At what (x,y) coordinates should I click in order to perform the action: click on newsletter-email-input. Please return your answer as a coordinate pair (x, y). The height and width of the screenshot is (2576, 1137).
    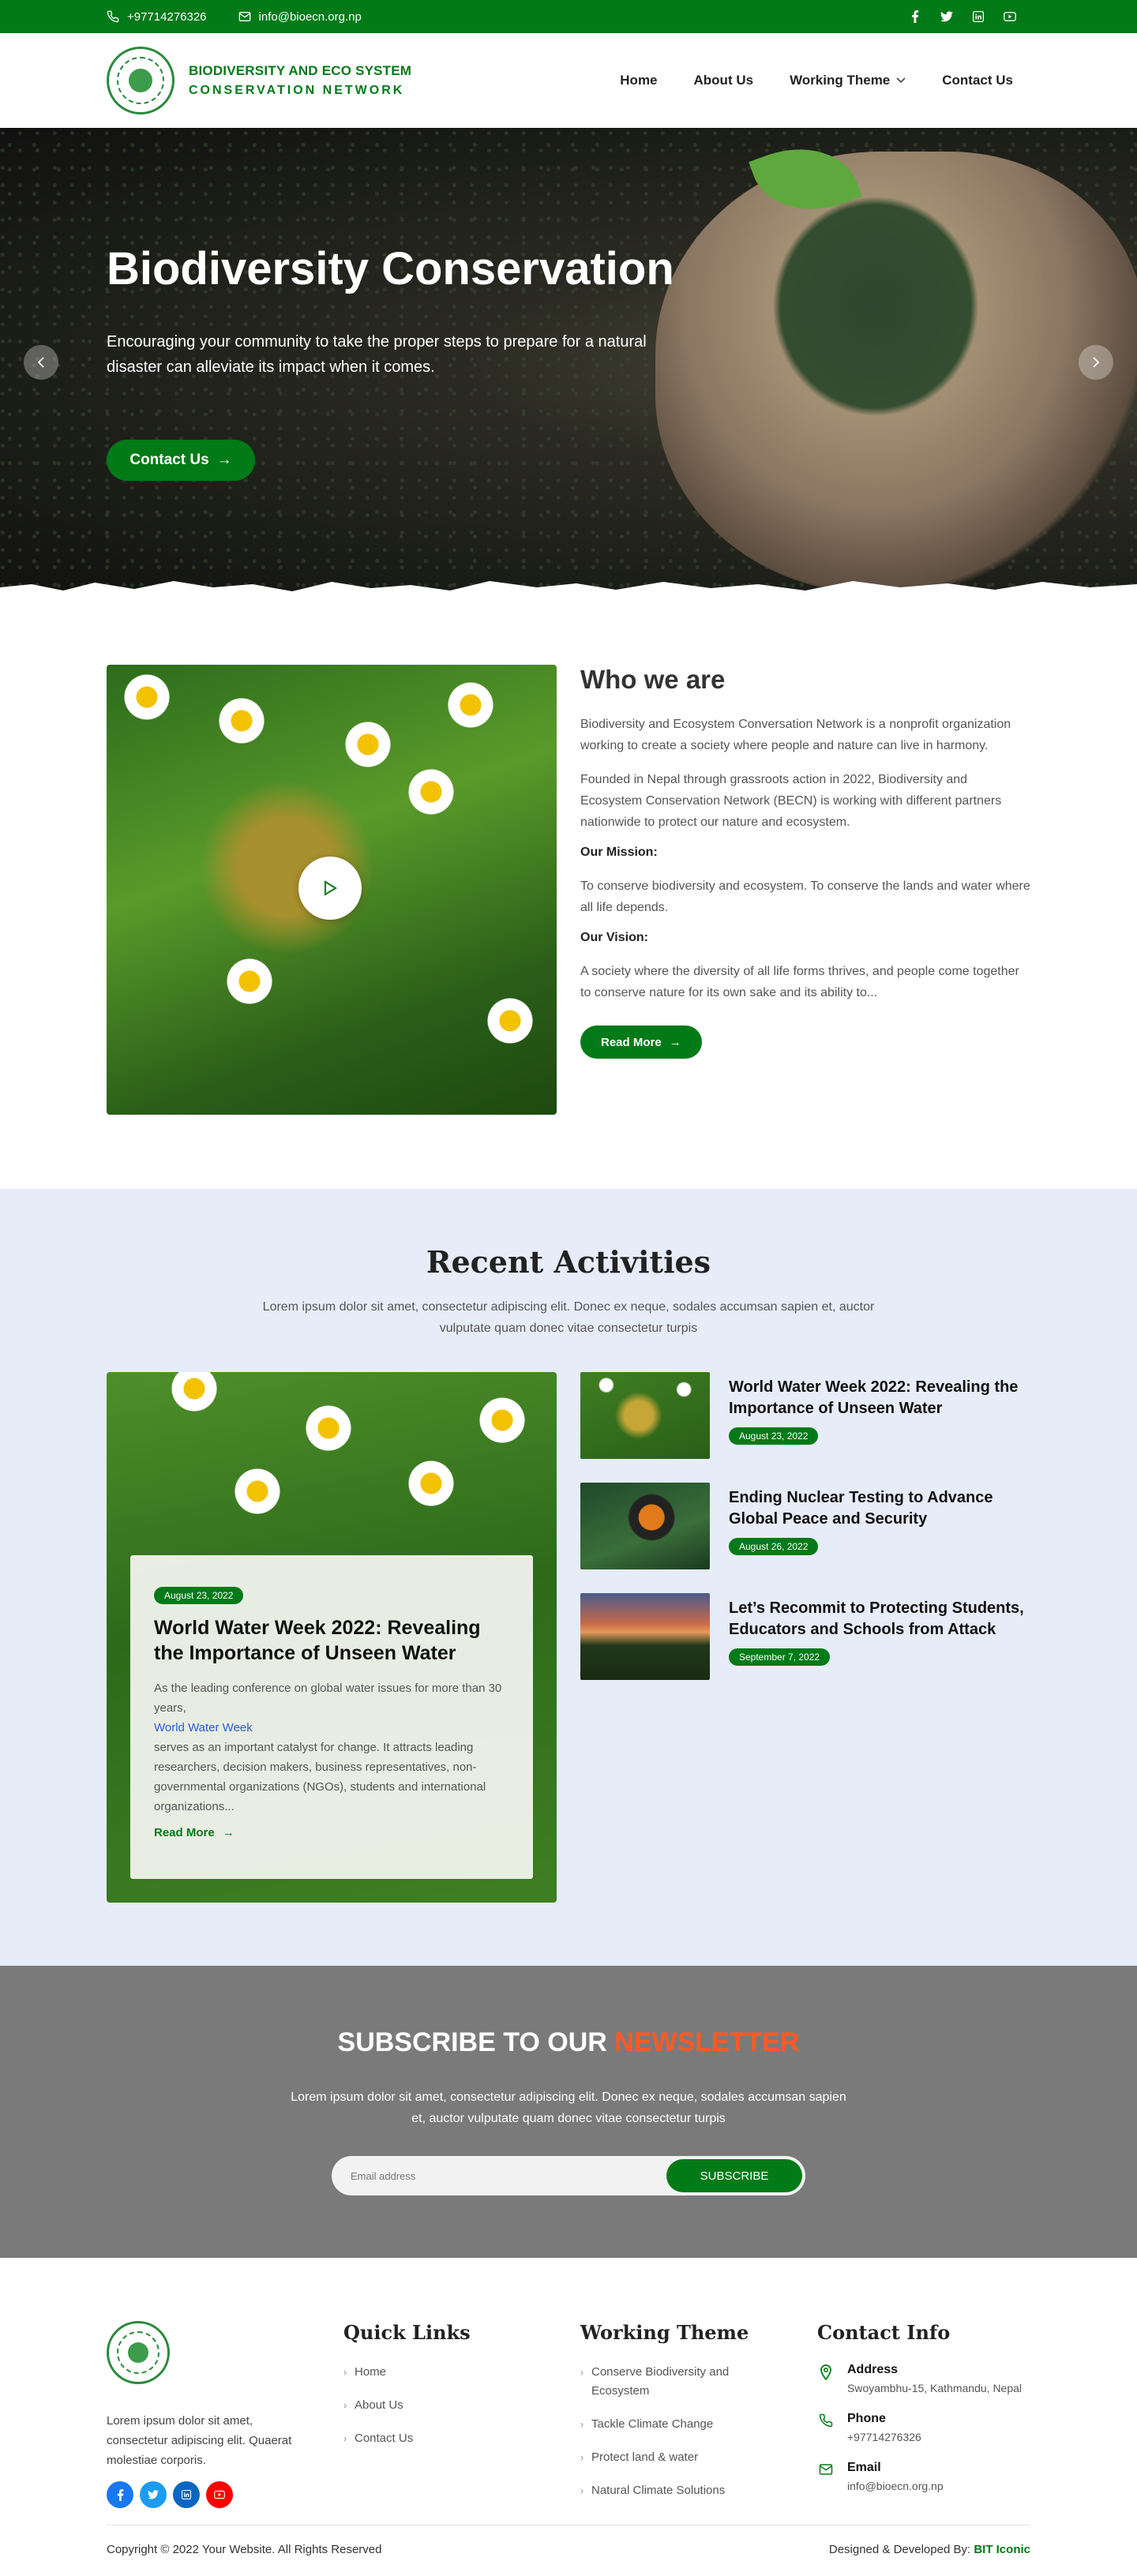
    Looking at the image, I should click on (508, 2175).